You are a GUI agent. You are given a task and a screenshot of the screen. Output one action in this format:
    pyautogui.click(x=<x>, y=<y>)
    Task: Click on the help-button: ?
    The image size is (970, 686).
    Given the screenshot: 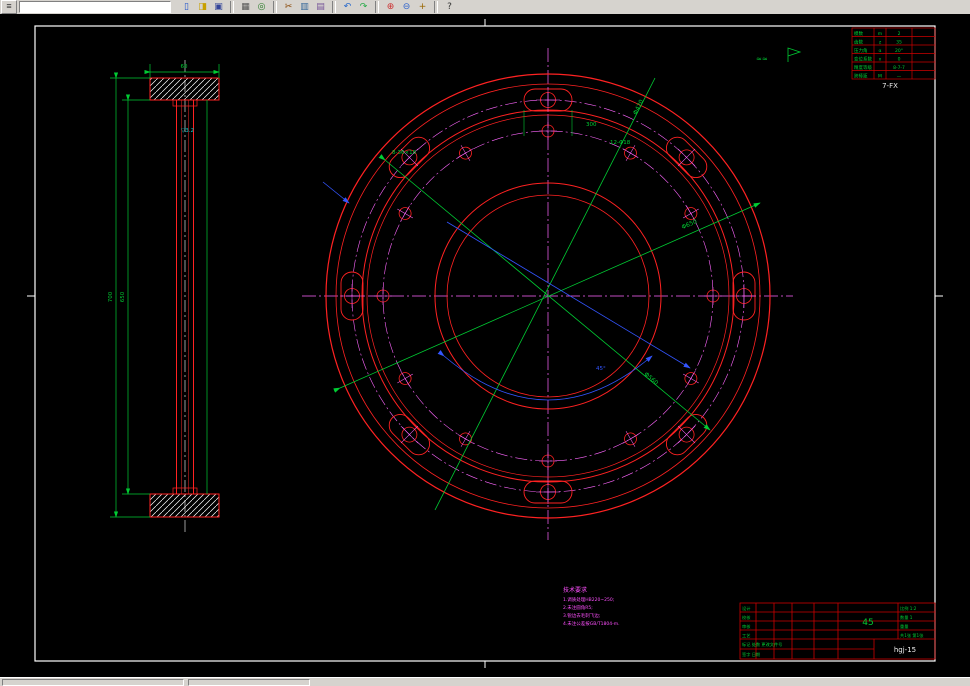 What is the action you would take?
    pyautogui.click(x=449, y=7)
    